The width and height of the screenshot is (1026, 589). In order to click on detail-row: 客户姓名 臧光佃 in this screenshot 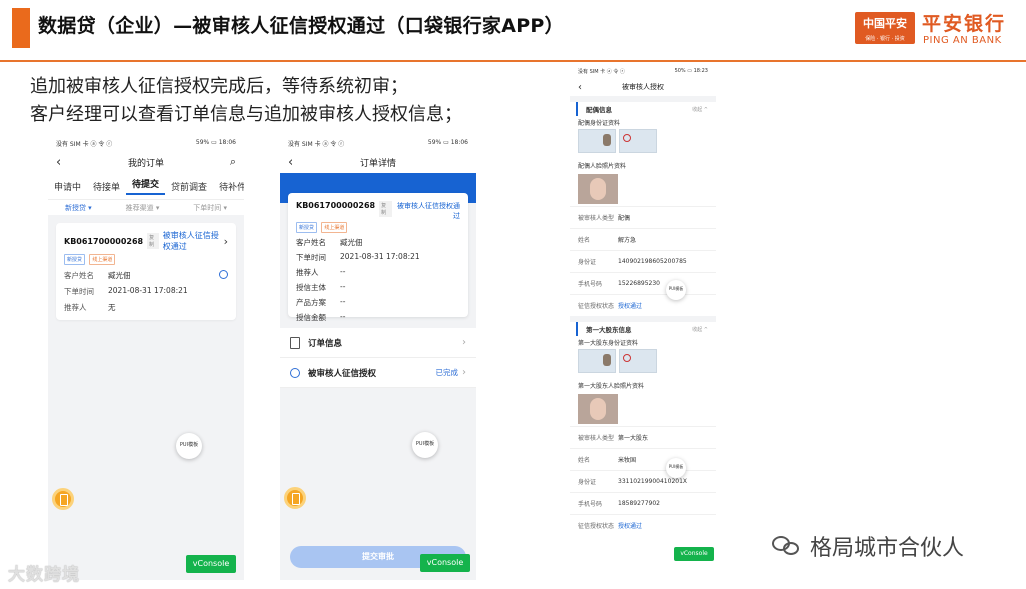, I will do `click(378, 242)`.